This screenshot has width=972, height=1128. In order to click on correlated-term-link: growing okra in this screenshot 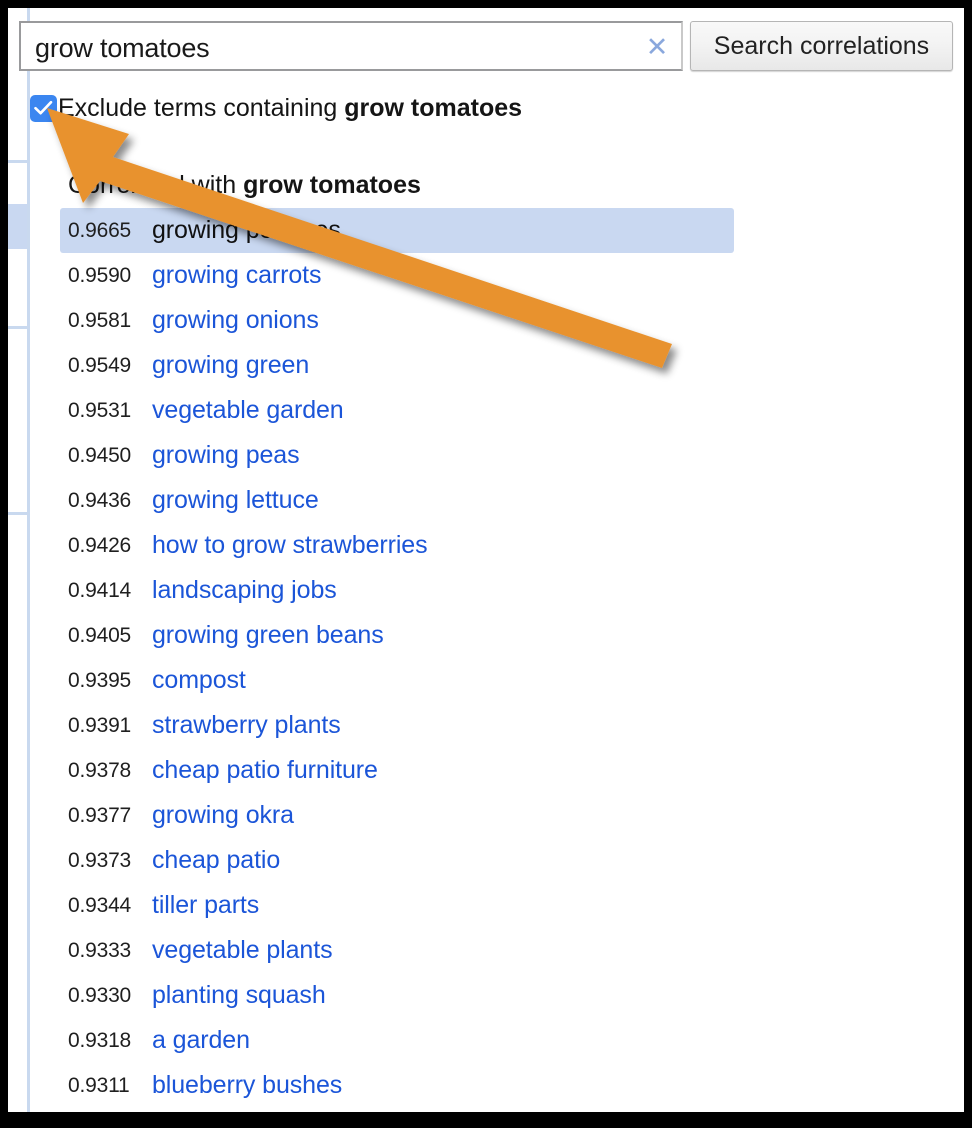, I will do `click(223, 815)`.